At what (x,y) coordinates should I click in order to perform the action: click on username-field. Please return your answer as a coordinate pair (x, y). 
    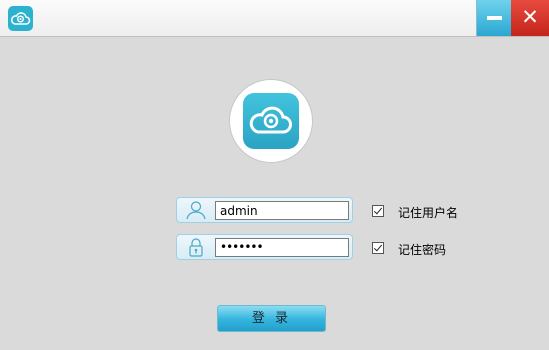
    Looking at the image, I should click on (264, 210).